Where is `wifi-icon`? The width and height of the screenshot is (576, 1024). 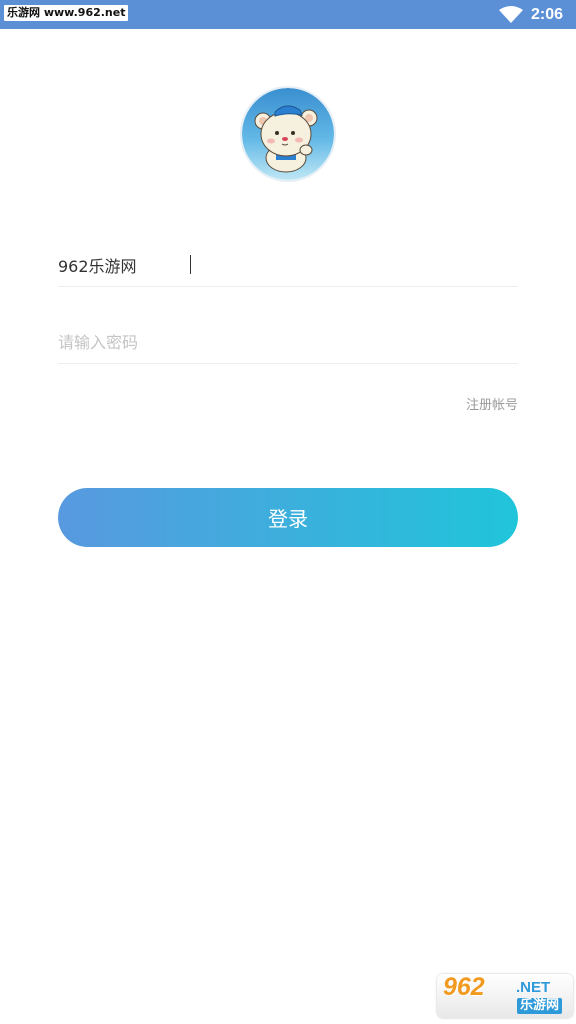 wifi-icon is located at coordinates (511, 14).